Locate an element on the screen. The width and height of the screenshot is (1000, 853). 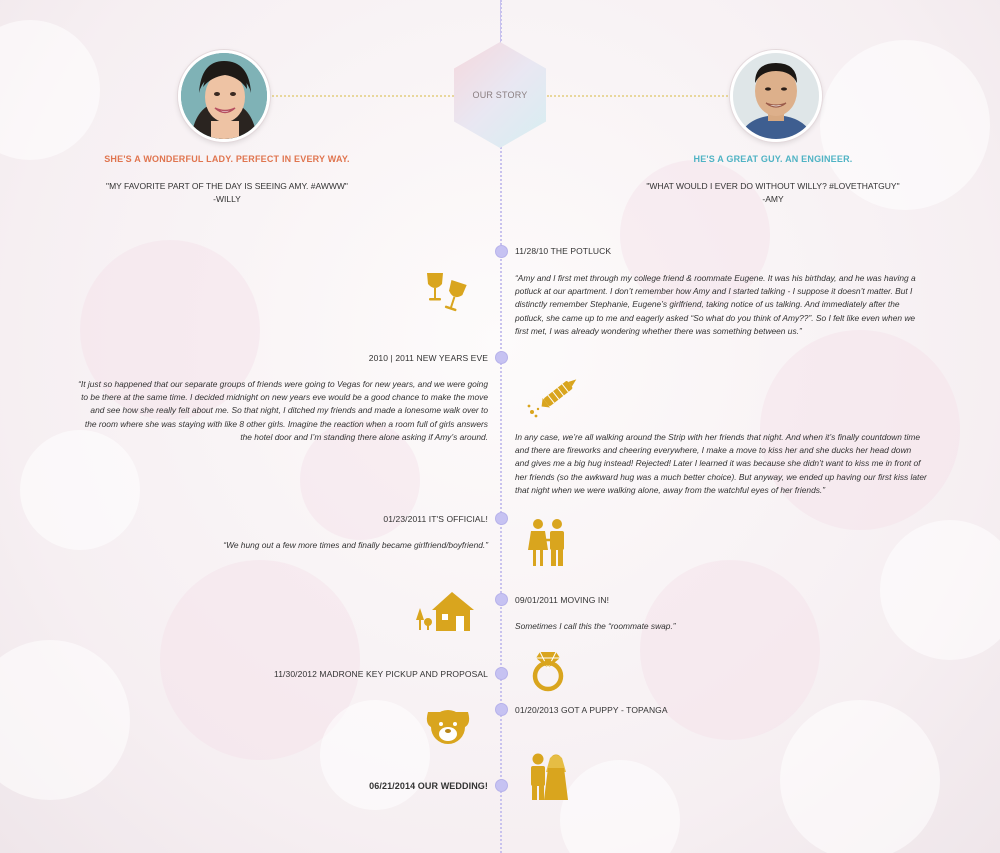
ring-icon is located at coordinates (548, 671).